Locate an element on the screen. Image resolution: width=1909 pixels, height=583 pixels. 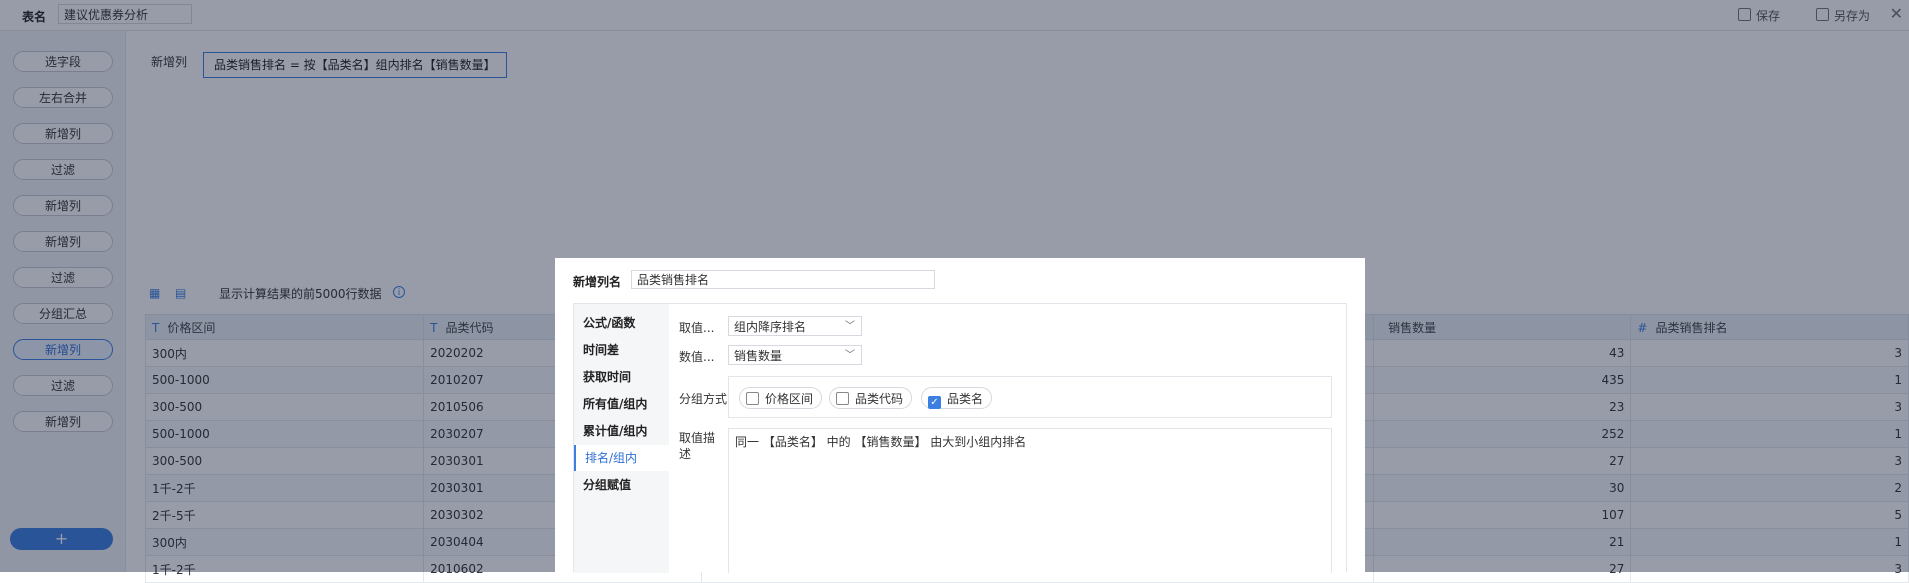
checkbox-checked-icon: ✓ is located at coordinates (934, 402).